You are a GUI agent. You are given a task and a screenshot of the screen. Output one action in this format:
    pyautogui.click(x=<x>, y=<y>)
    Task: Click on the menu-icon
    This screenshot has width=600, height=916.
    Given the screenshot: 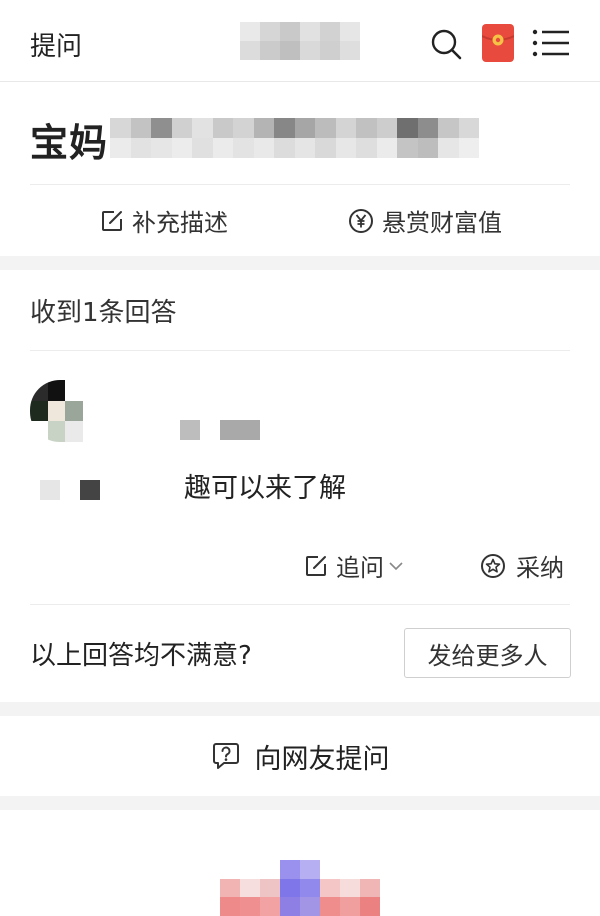 What is the action you would take?
    pyautogui.click(x=551, y=43)
    